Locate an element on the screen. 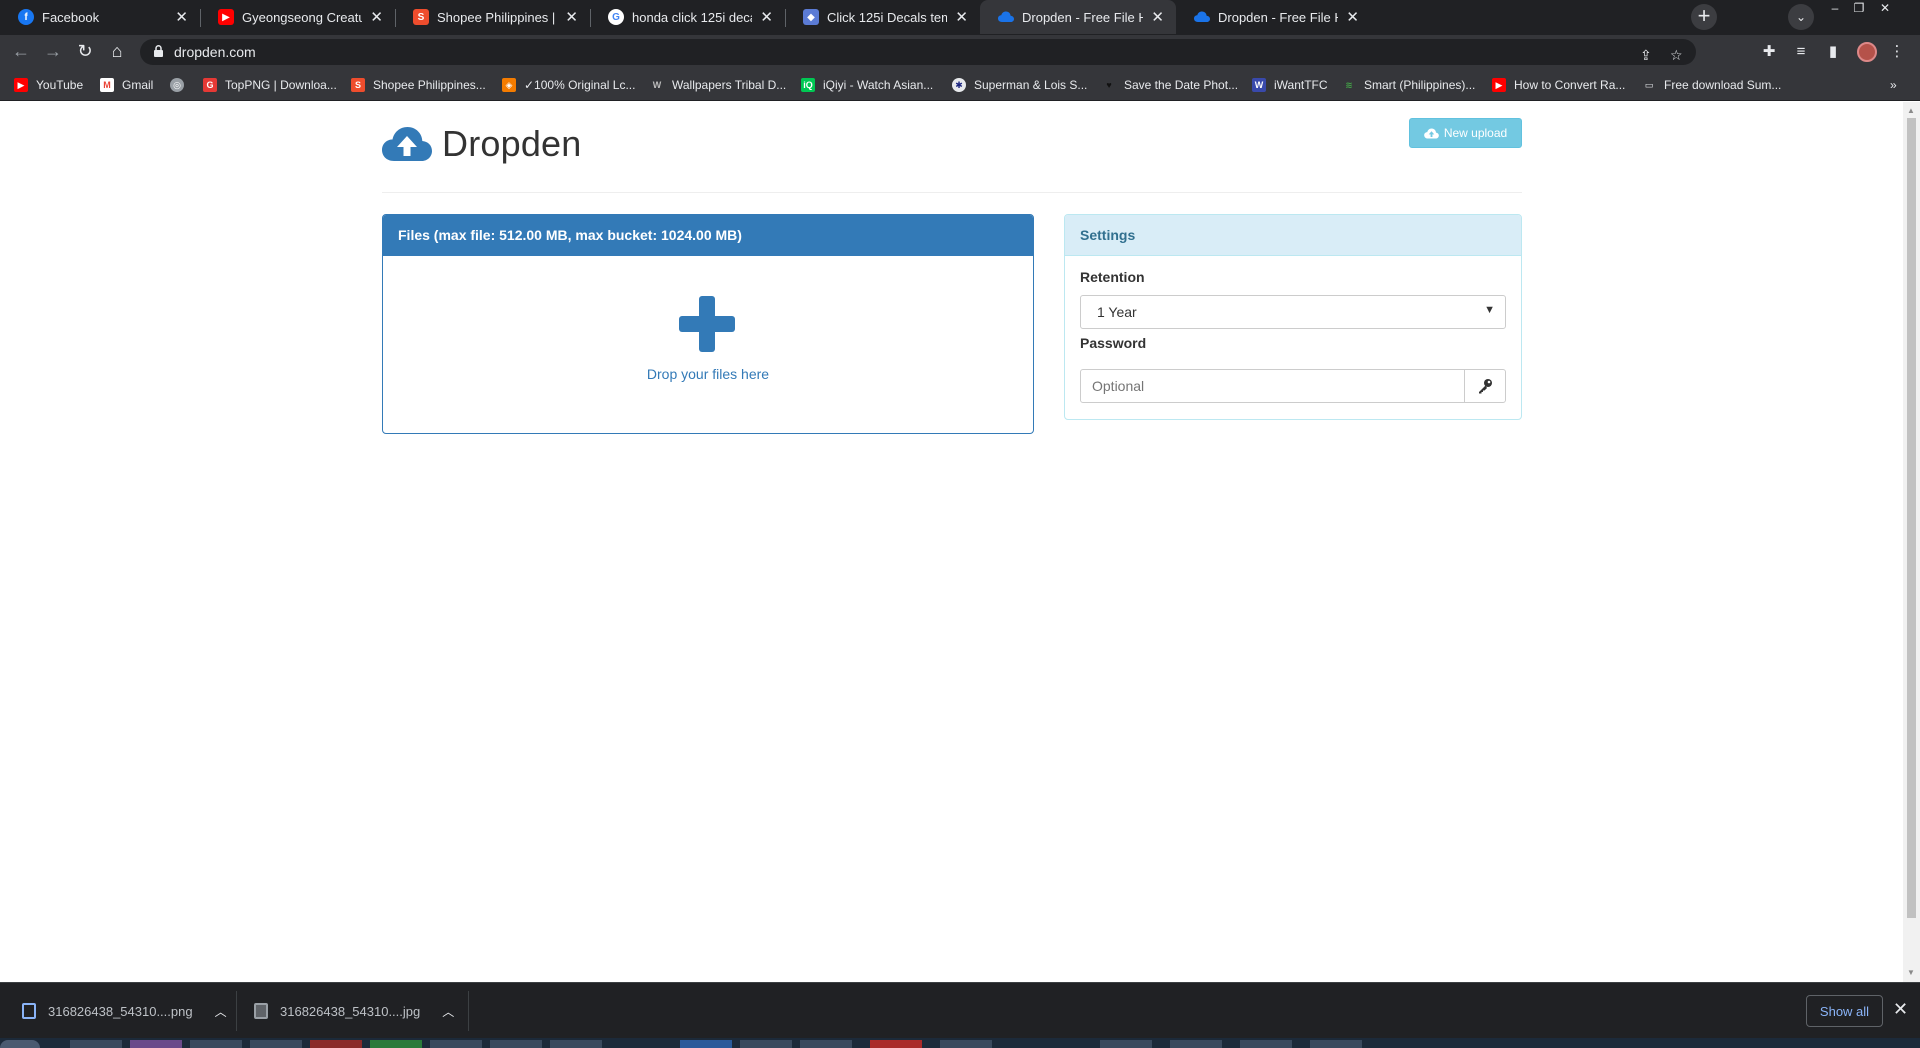 This screenshot has height=1048, width=1920. file-dropzone: Drop your files here is located at coordinates (708, 344).